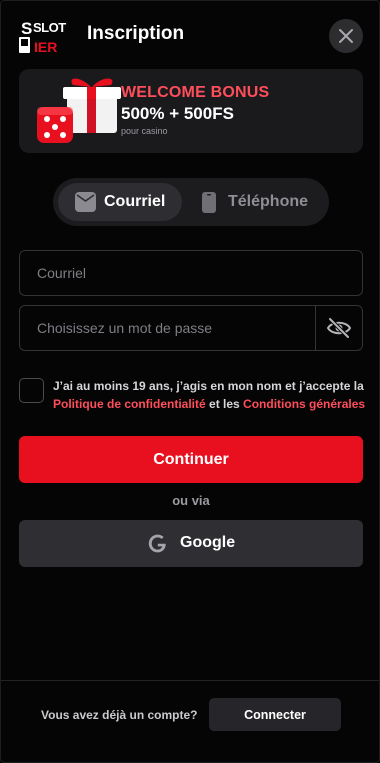 The height and width of the screenshot is (763, 380). I want to click on email-field, so click(191, 273).